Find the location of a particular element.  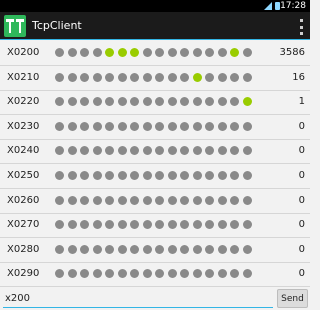

register-row: X0290 0 is located at coordinates (155, 275).